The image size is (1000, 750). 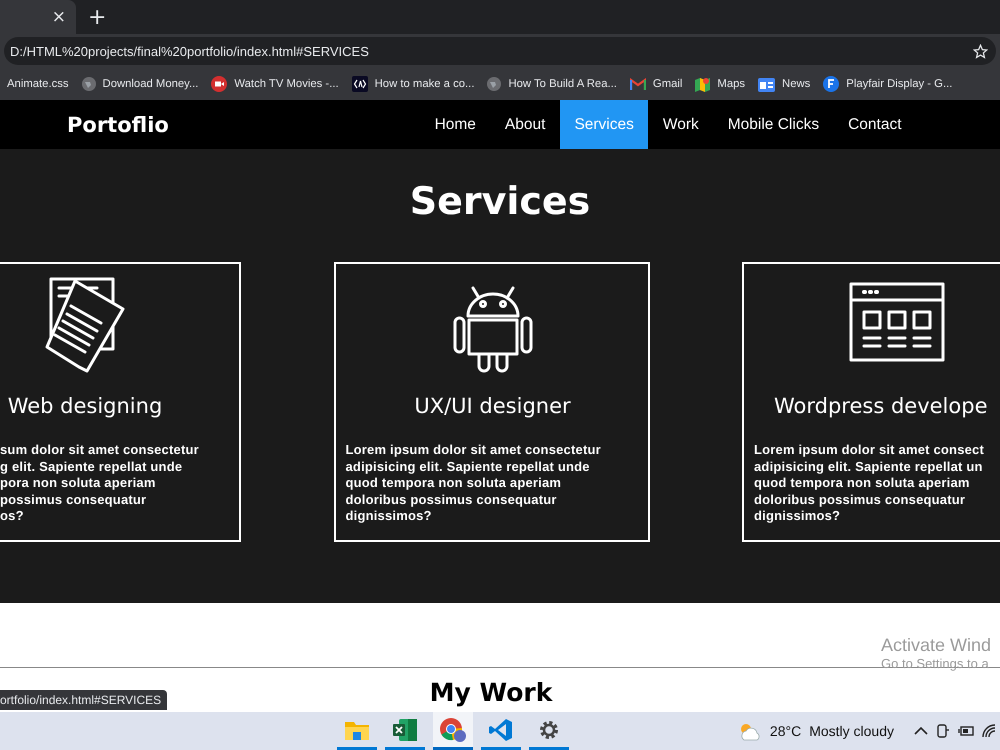 I want to click on nav-link: Work, so click(x=681, y=124).